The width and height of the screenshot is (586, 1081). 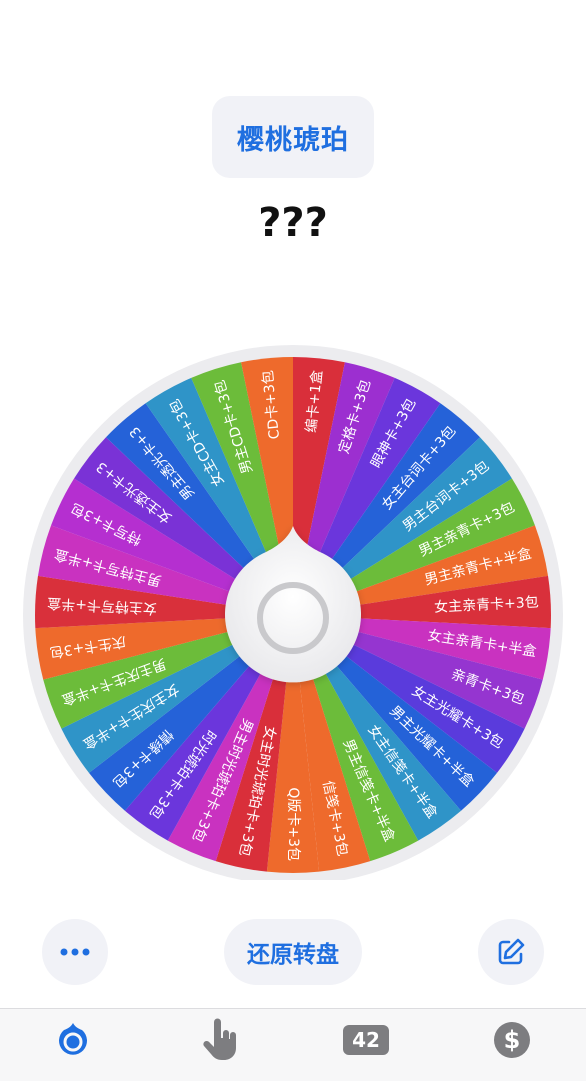 I want to click on tab-bar: 42 $, so click(x=293, y=1044).